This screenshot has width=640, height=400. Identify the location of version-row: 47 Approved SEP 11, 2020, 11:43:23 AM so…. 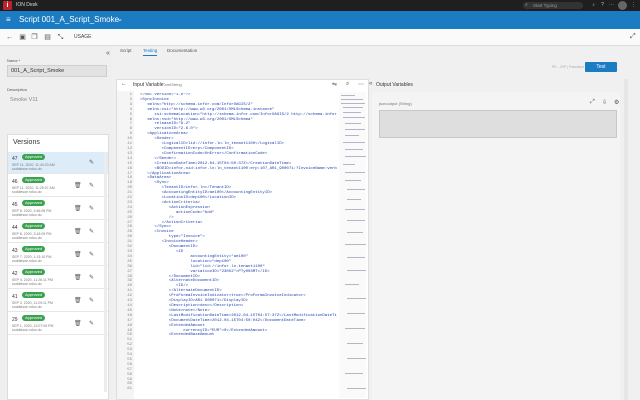
(58, 163).